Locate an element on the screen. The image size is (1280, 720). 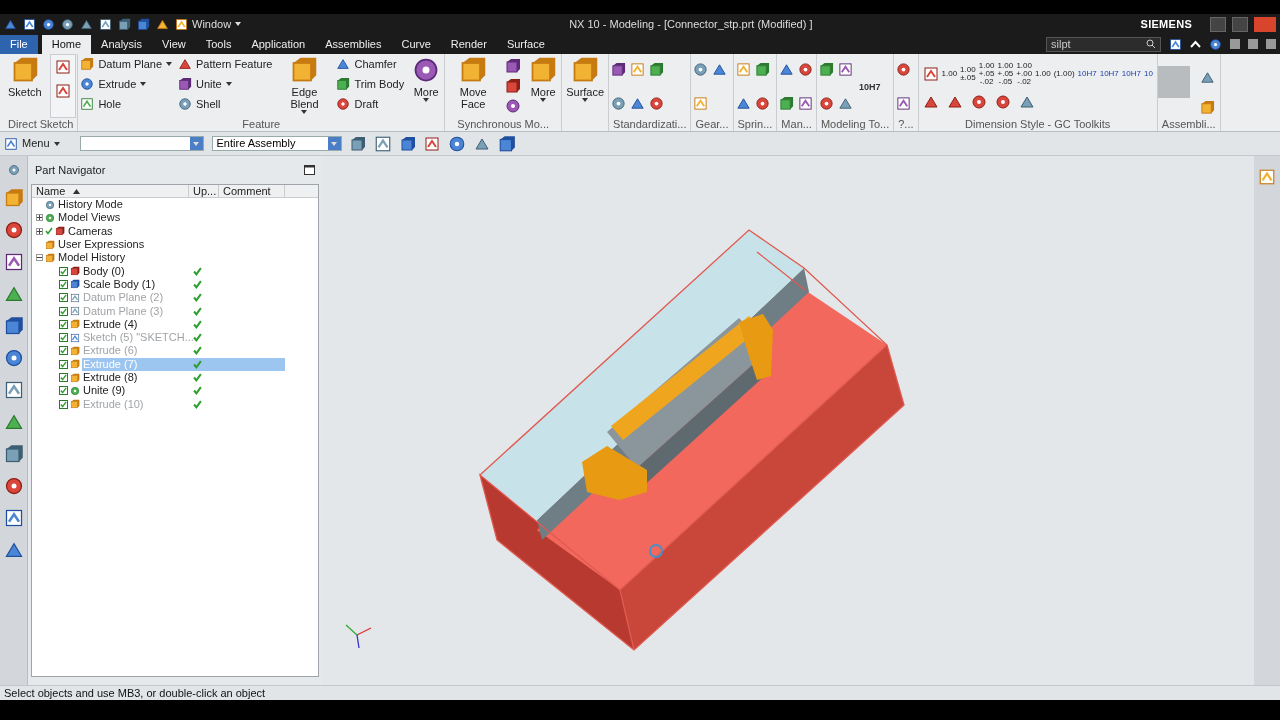
save-icon is located at coordinates (29, 24).